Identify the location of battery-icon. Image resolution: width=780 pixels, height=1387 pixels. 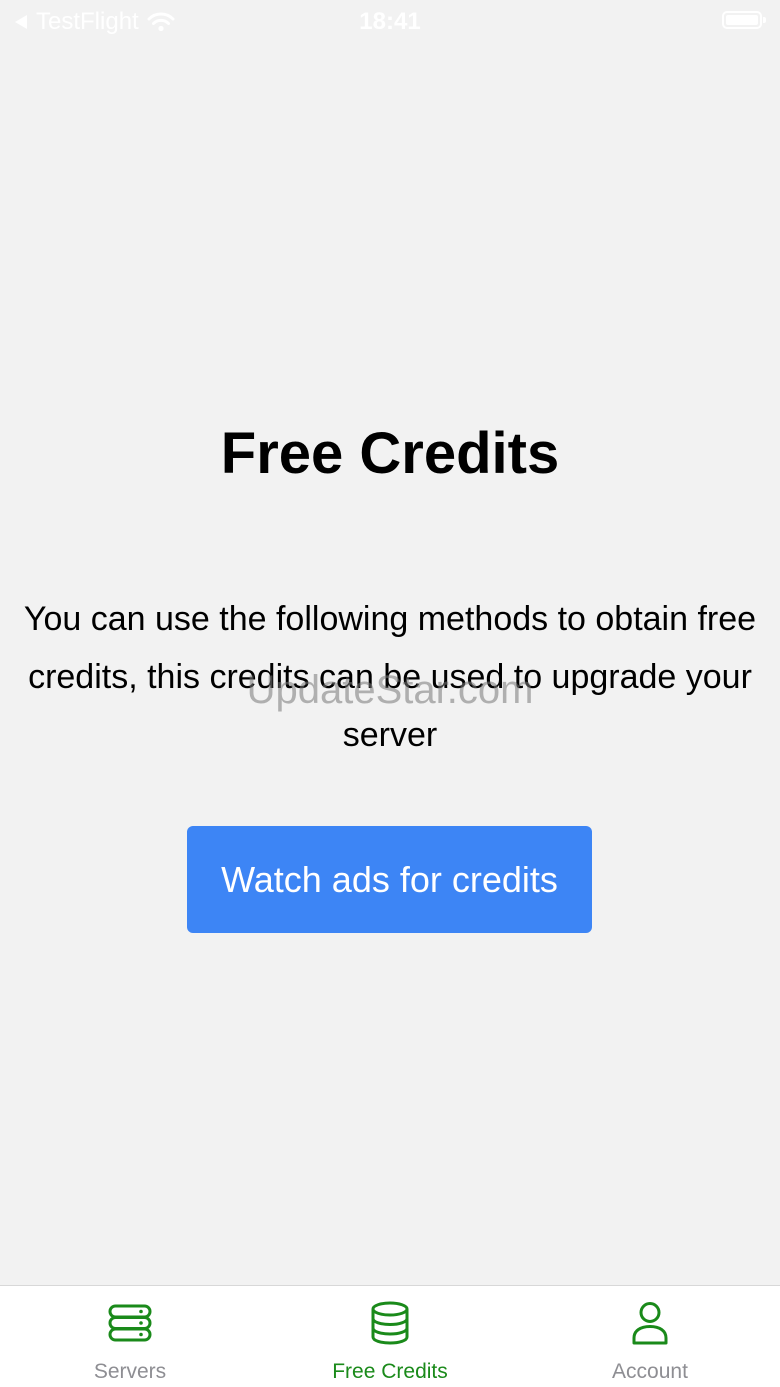
(744, 20).